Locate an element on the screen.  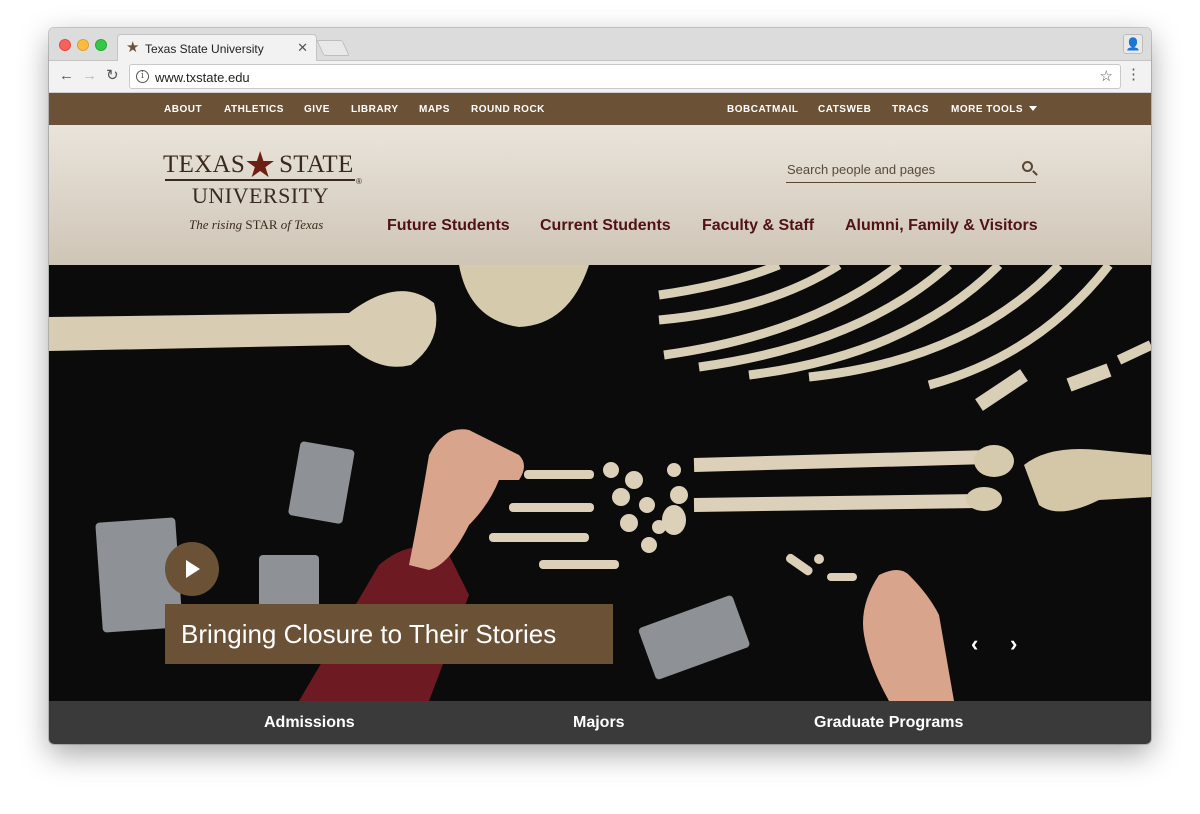
util-link-athletics: ATHLETICS is located at coordinates (254, 109).